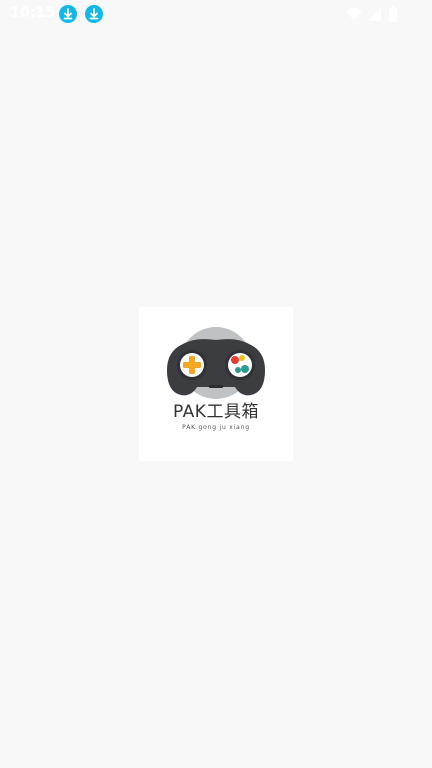  I want to click on gamepad-icon, so click(216, 363).